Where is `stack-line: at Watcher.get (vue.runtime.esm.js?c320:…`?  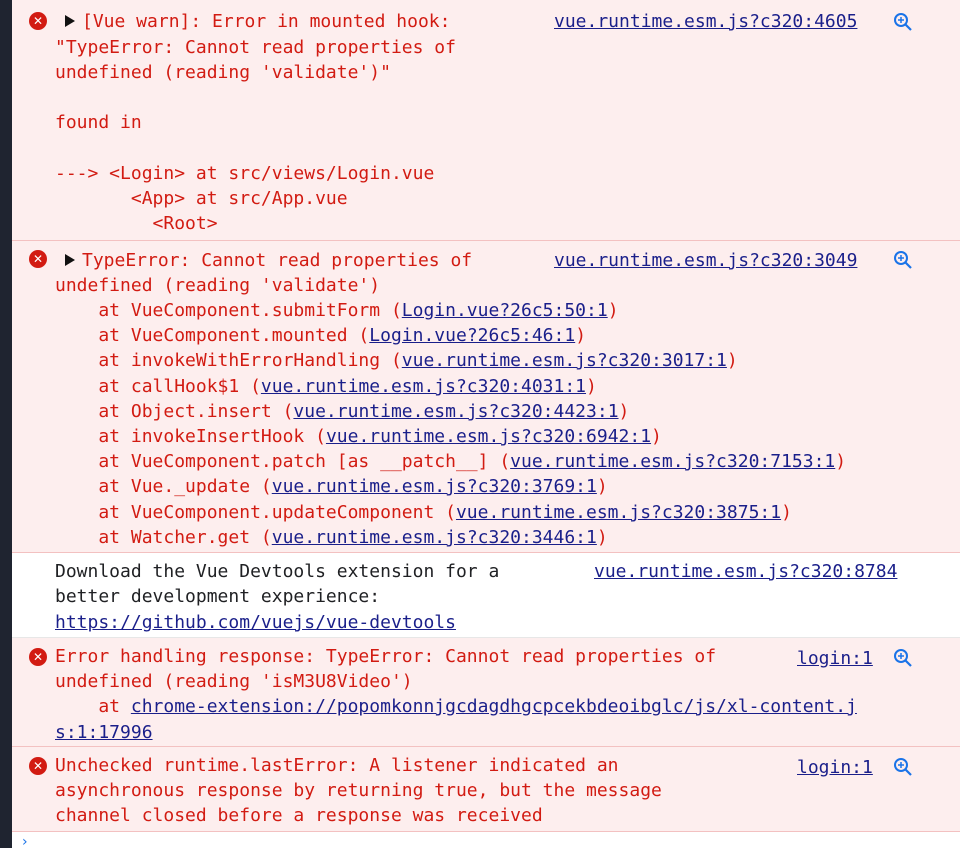
stack-line: at Watcher.get (vue.runtime.esm.js?c320:… is located at coordinates (331, 537).